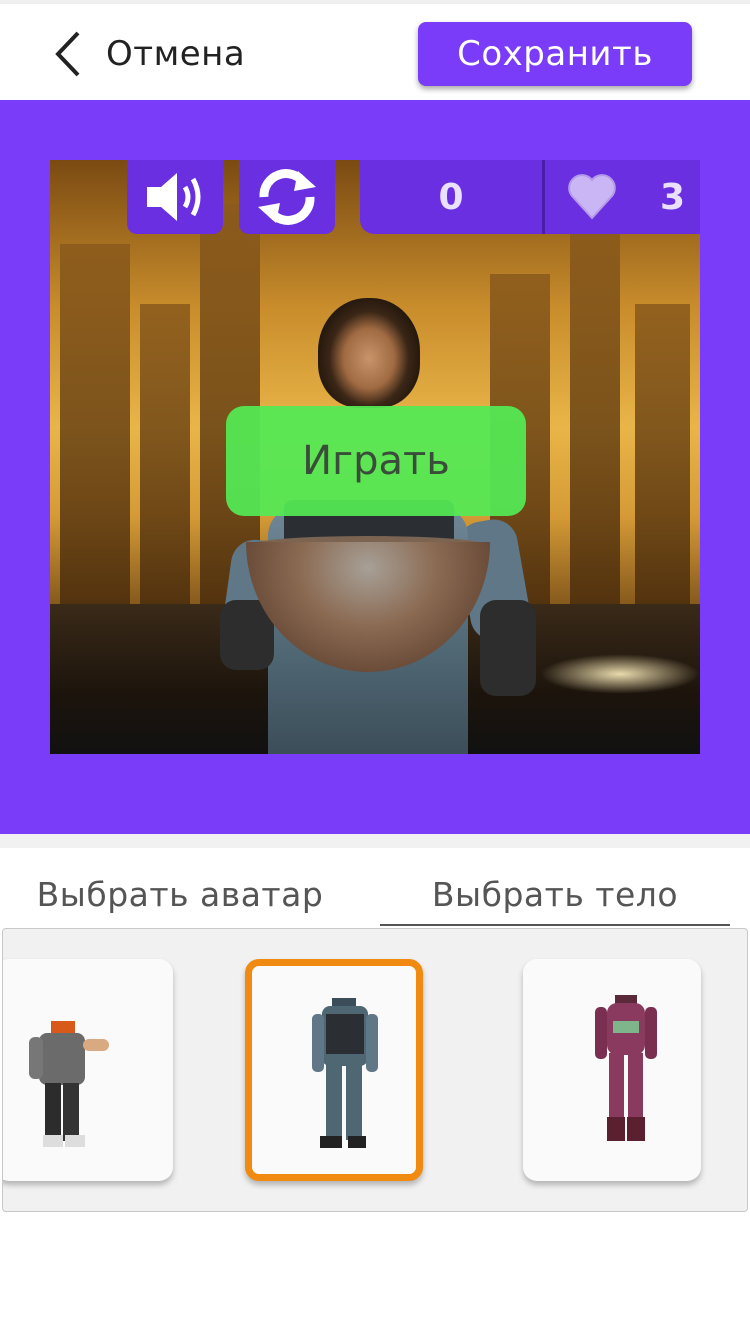 The image size is (750, 1334). Describe the element at coordinates (369, 353) in the screenshot. I see `avatar-head` at that location.